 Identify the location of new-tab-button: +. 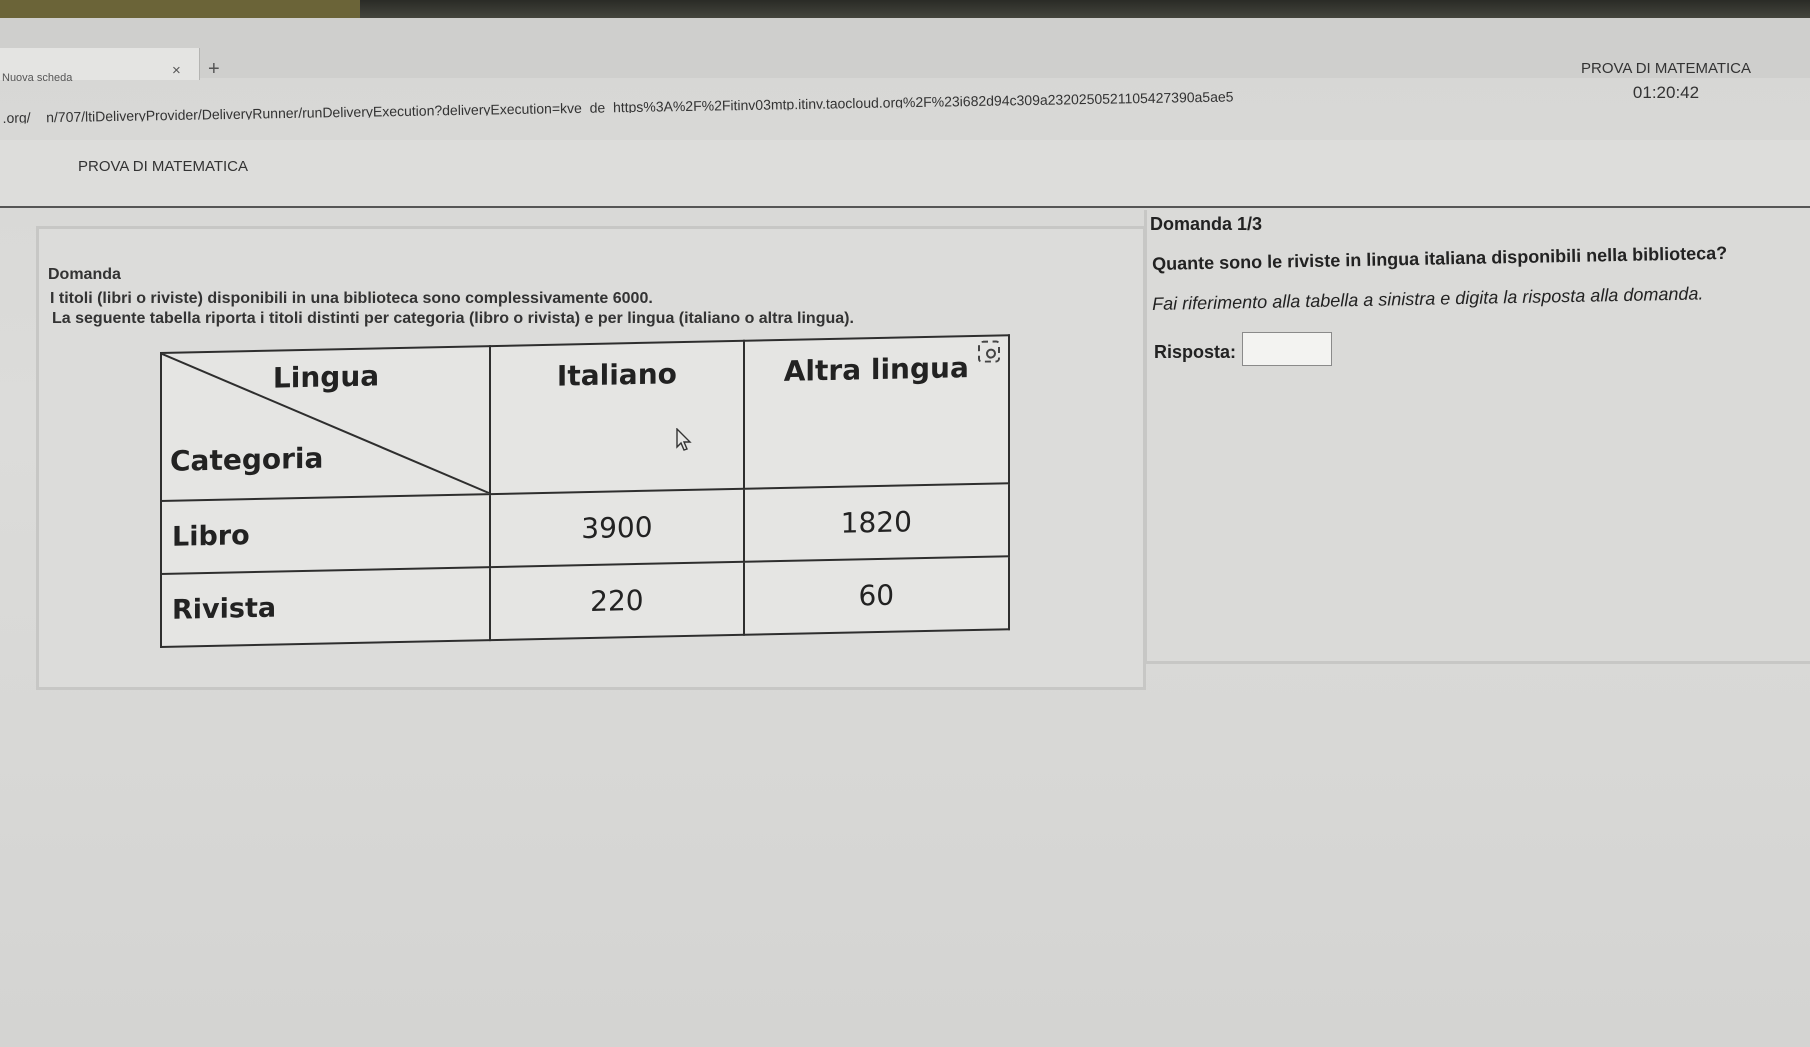
(214, 69).